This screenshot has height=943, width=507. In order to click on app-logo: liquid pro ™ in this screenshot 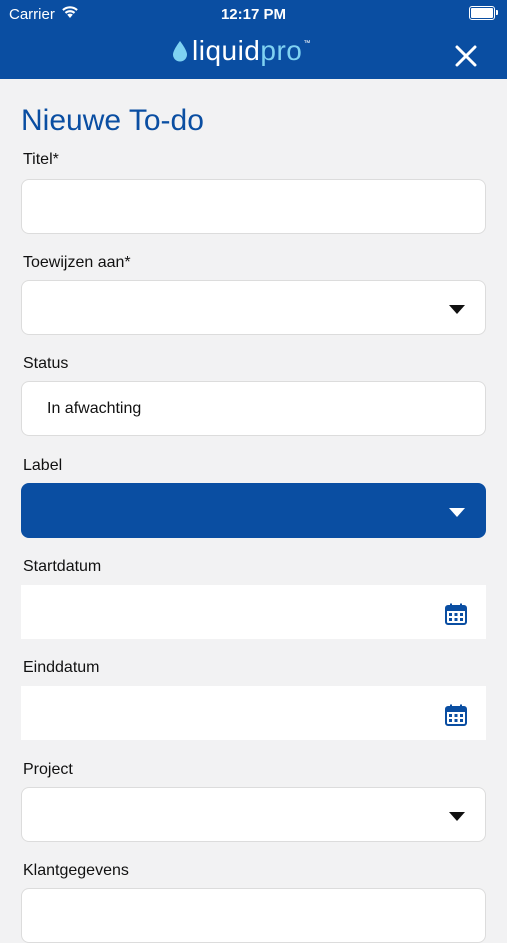, I will do `click(241, 51)`.